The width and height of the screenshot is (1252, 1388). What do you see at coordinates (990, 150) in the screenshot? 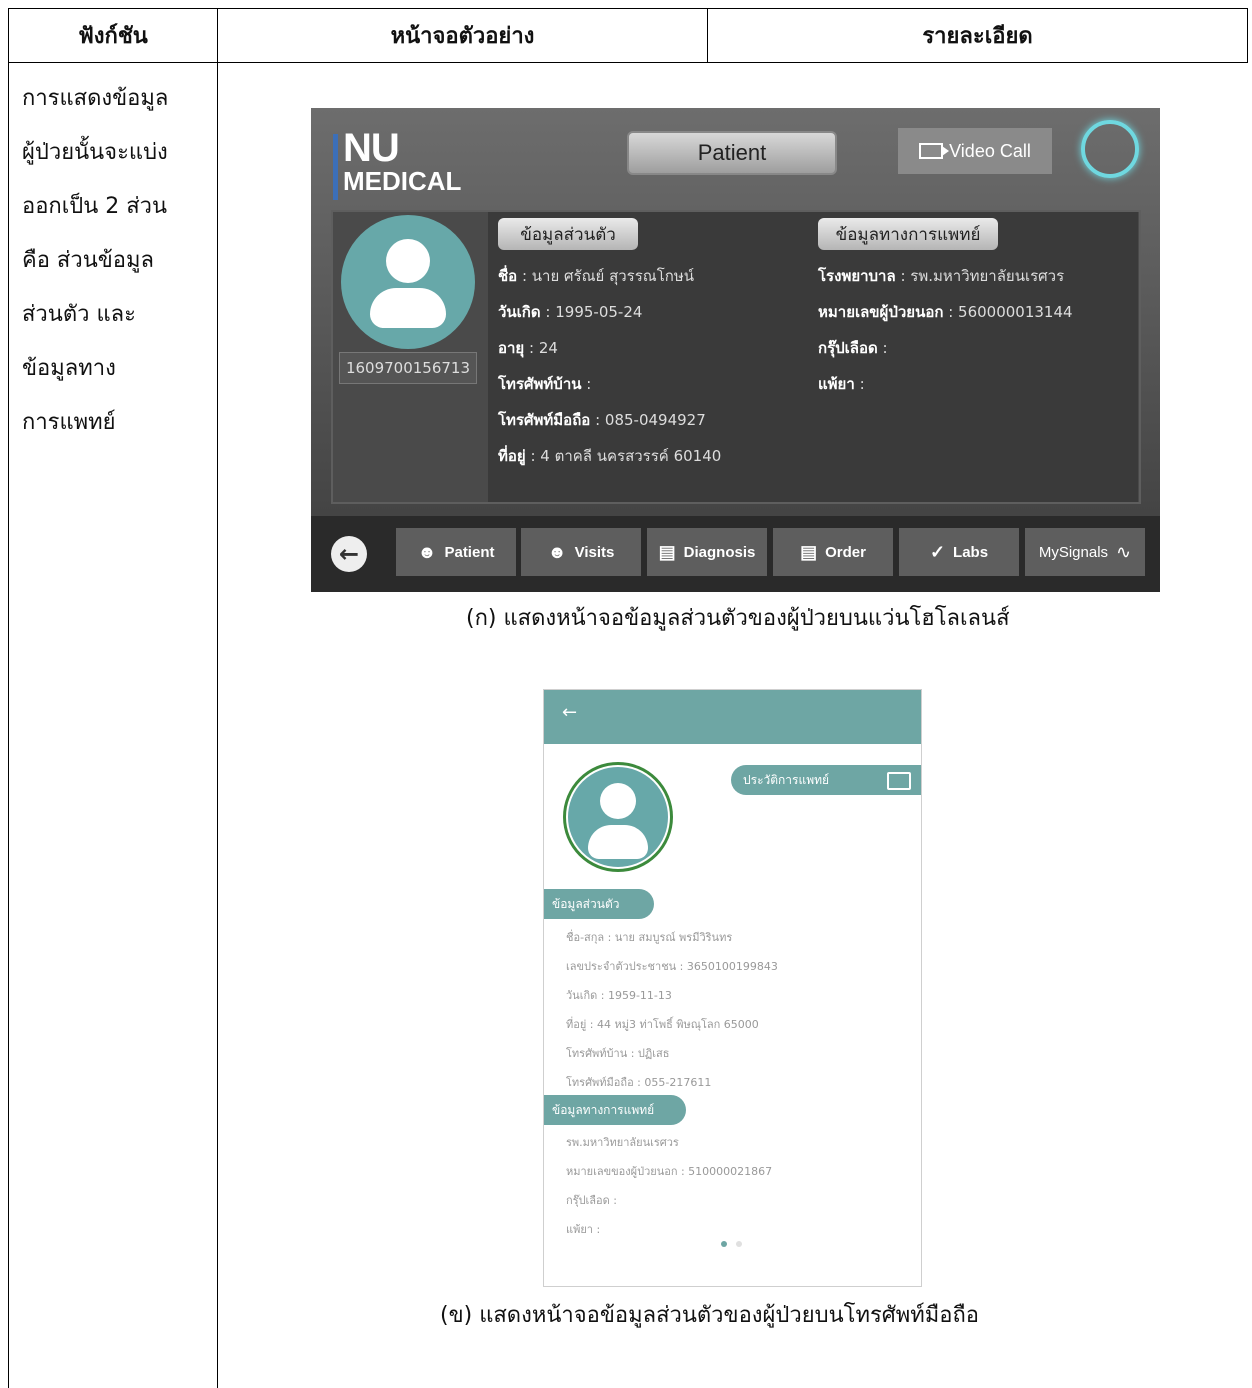
I see `video-call-label: Video Call` at bounding box center [990, 150].